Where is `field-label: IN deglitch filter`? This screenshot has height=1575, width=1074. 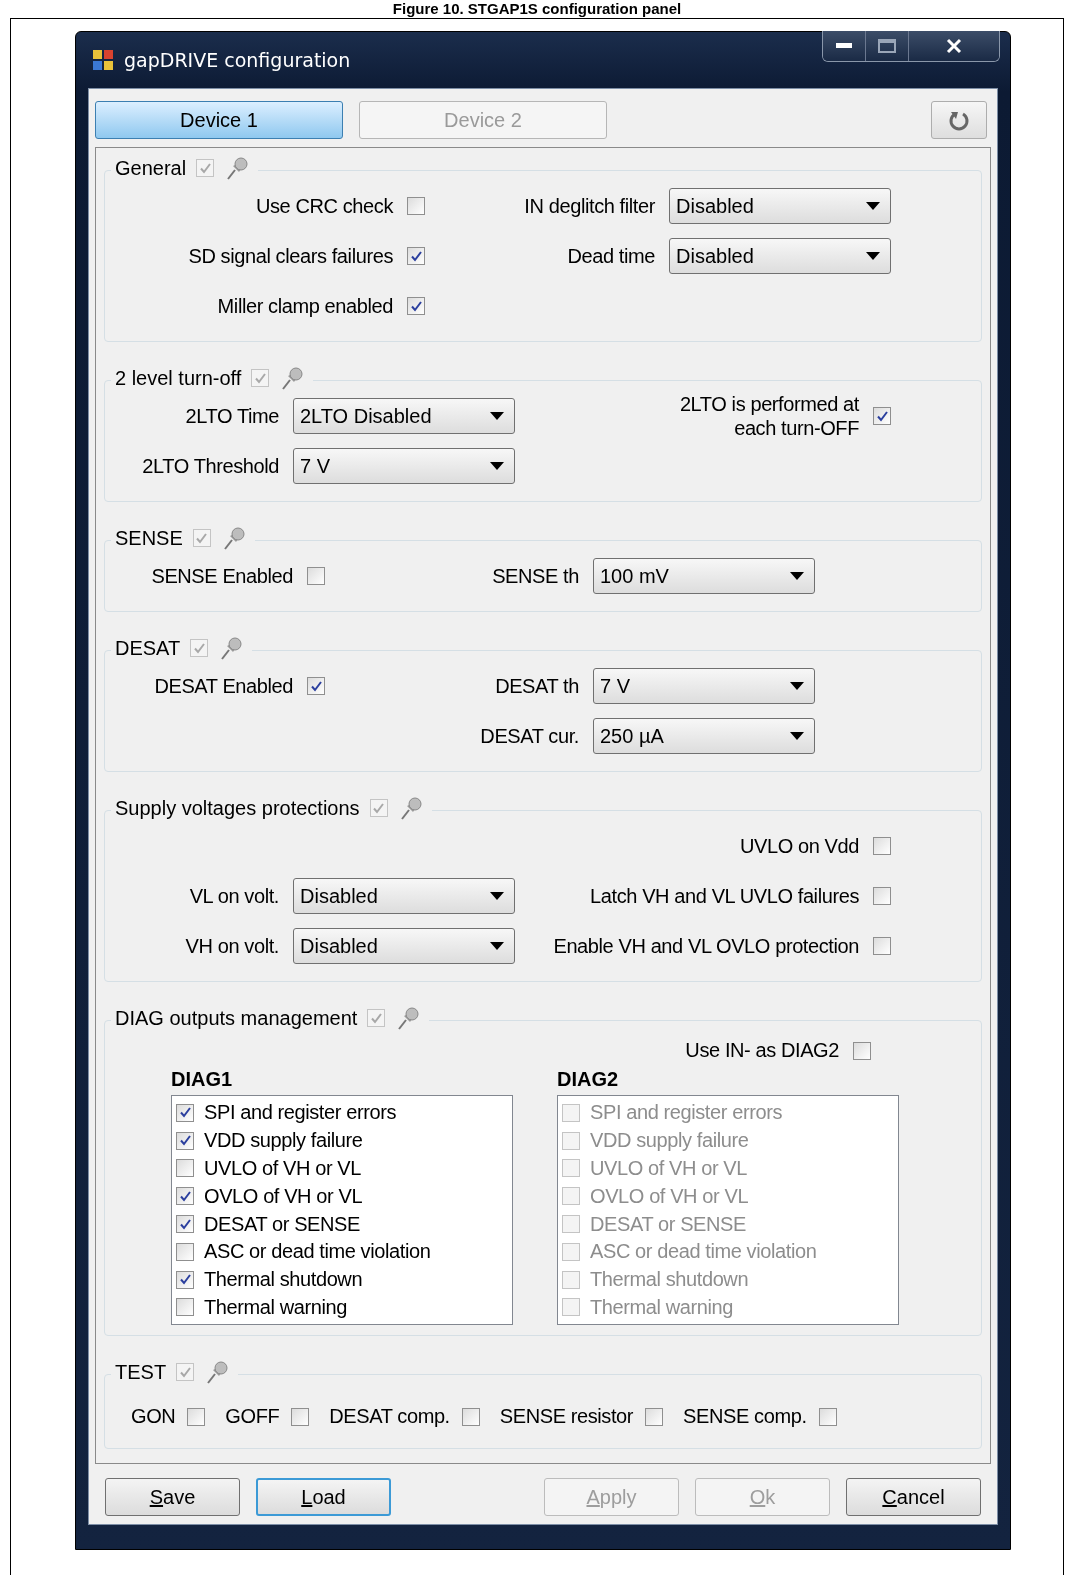 field-label: IN deglitch filter is located at coordinates (589, 206).